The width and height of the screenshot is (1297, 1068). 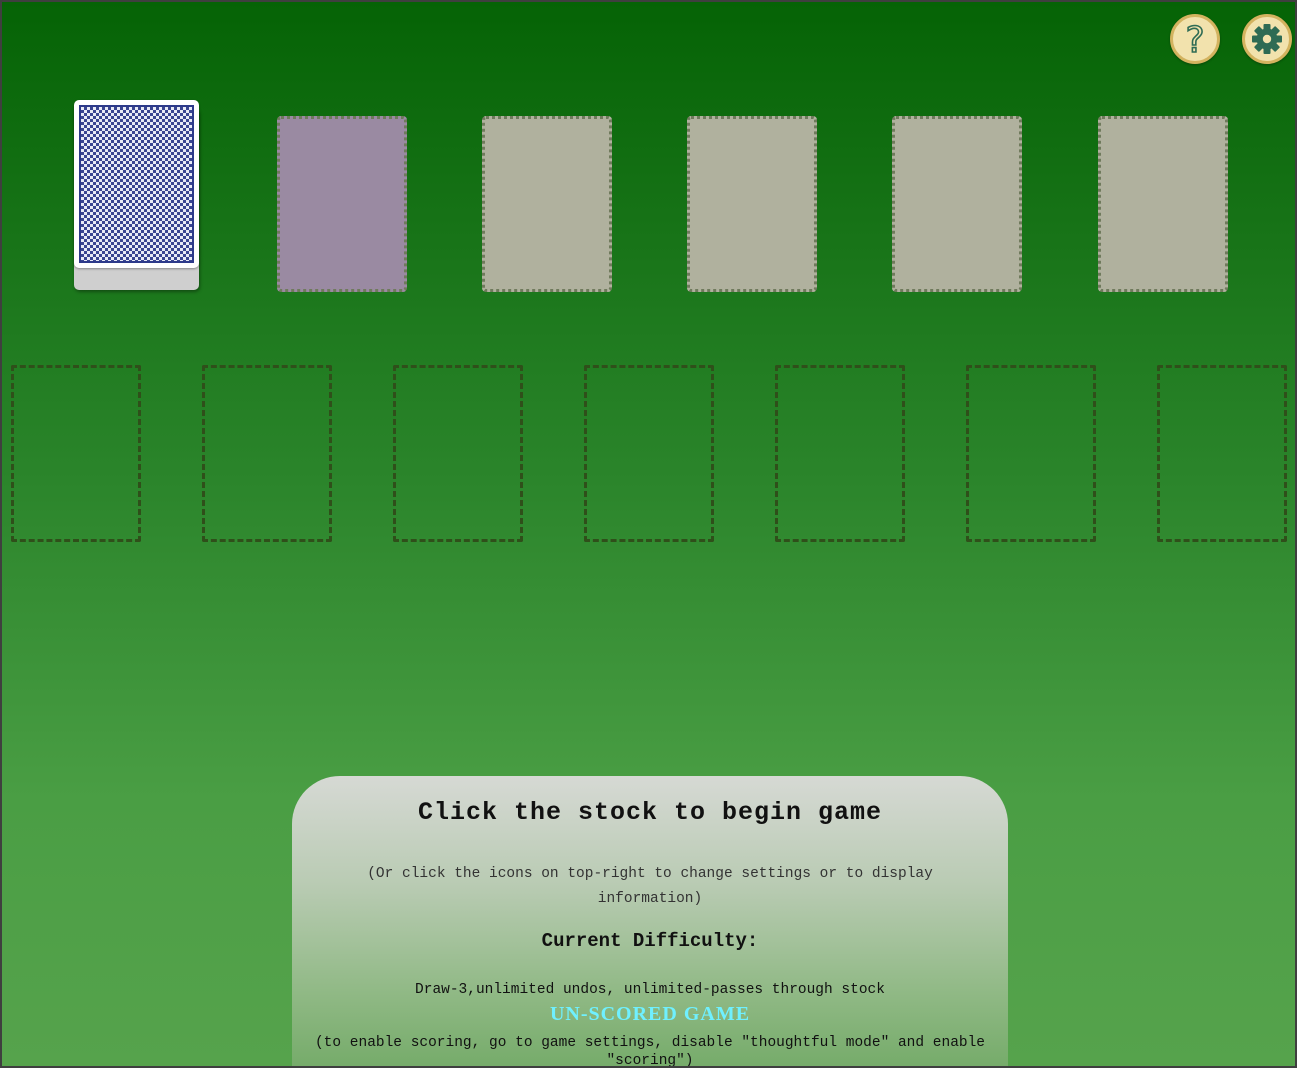 I want to click on difficulty-heading: Current Difficulty:, so click(x=650, y=941).